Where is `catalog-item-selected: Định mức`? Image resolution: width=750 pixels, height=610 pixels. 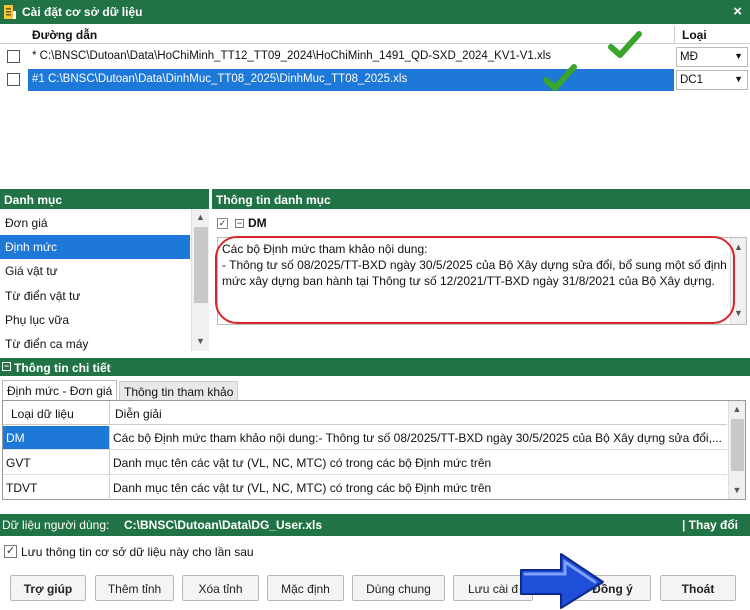
catalog-item-selected: Định mức is located at coordinates (95, 247).